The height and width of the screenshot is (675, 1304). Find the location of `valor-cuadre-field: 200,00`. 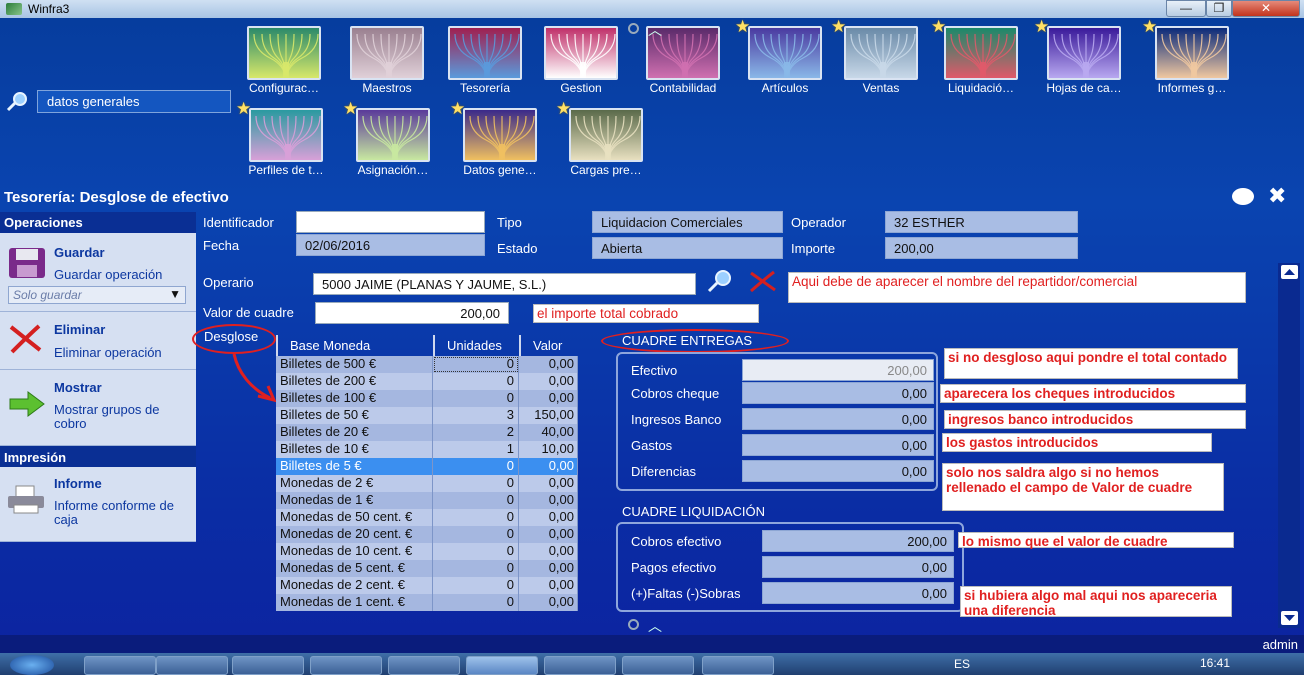

valor-cuadre-field: 200,00 is located at coordinates (412, 313).